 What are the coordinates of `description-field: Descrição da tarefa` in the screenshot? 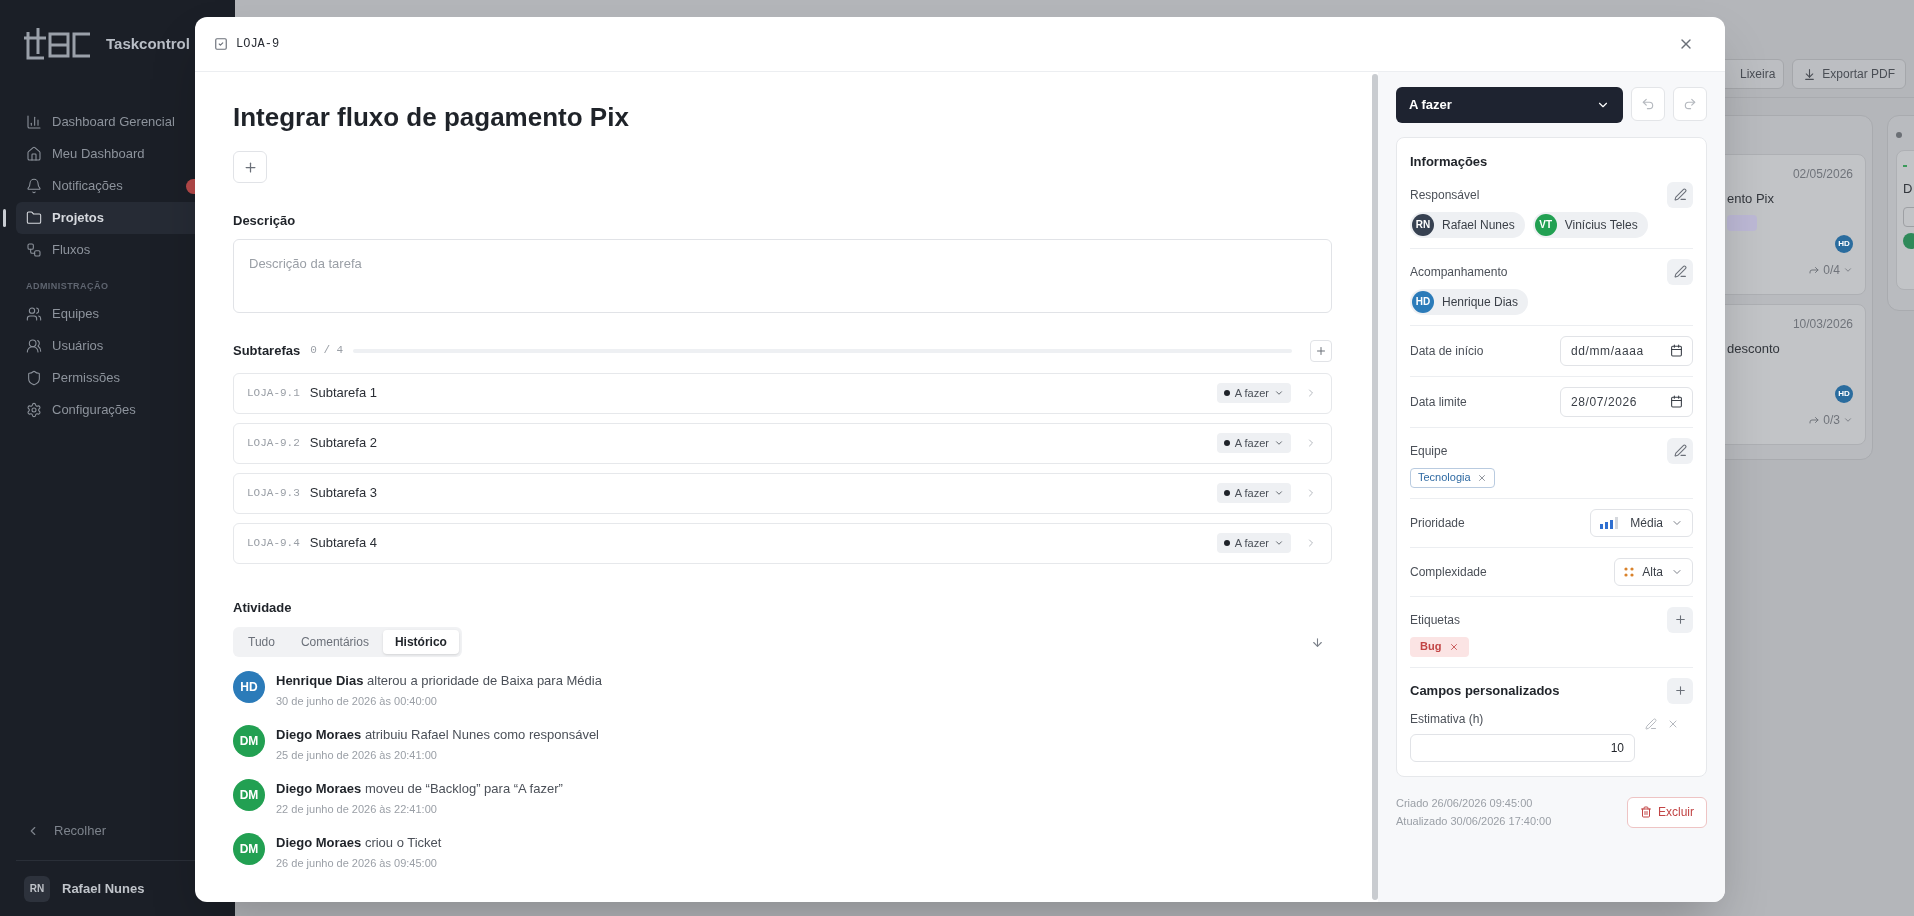 It's located at (782, 275).